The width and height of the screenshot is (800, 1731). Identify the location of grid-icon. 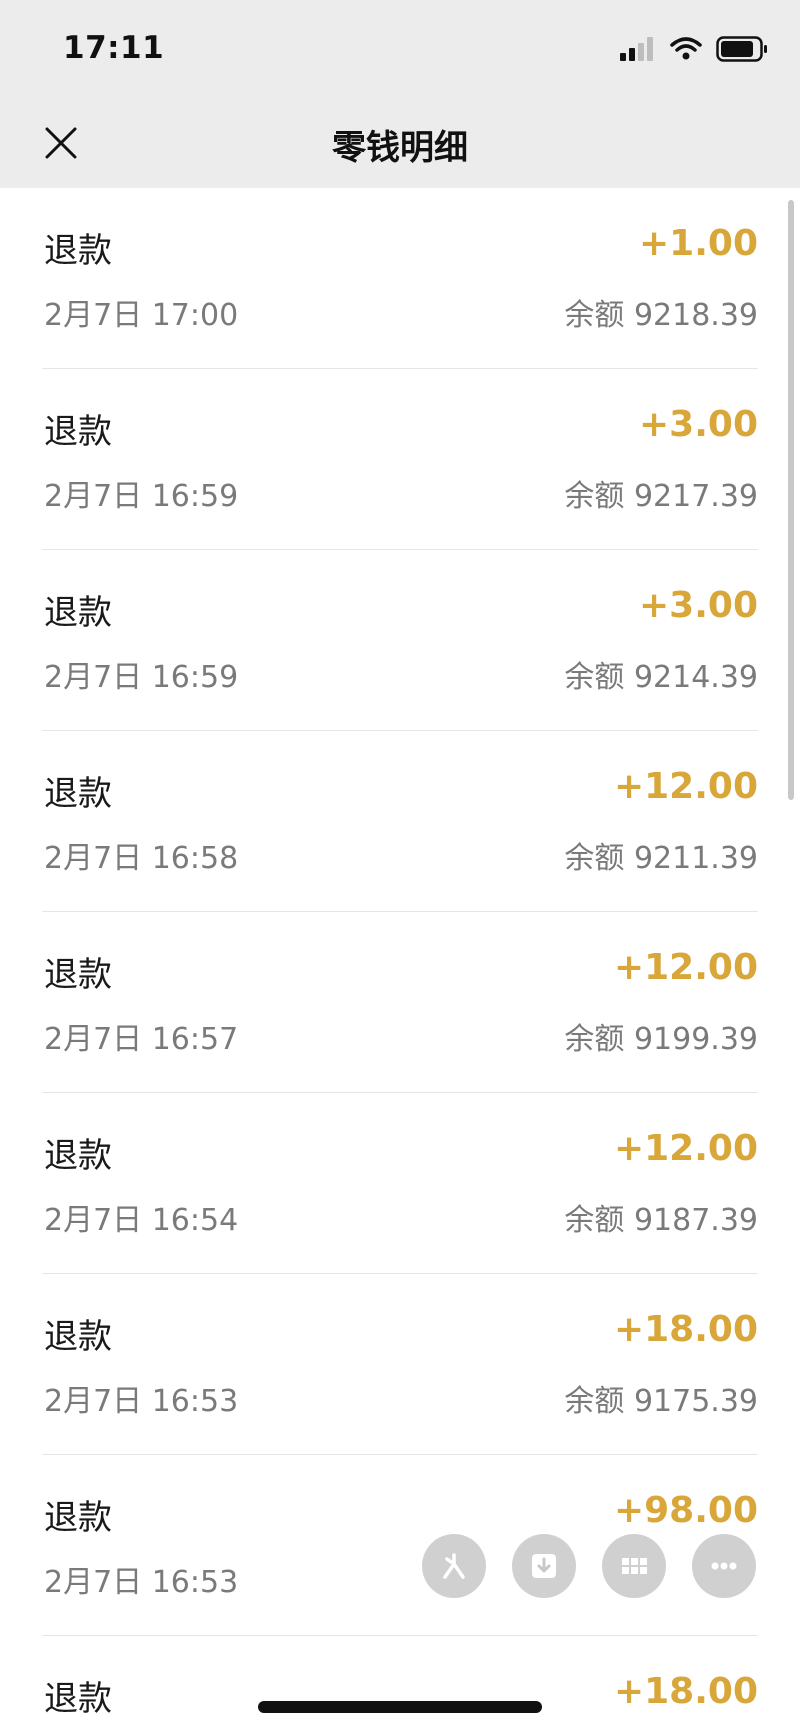
(634, 1566).